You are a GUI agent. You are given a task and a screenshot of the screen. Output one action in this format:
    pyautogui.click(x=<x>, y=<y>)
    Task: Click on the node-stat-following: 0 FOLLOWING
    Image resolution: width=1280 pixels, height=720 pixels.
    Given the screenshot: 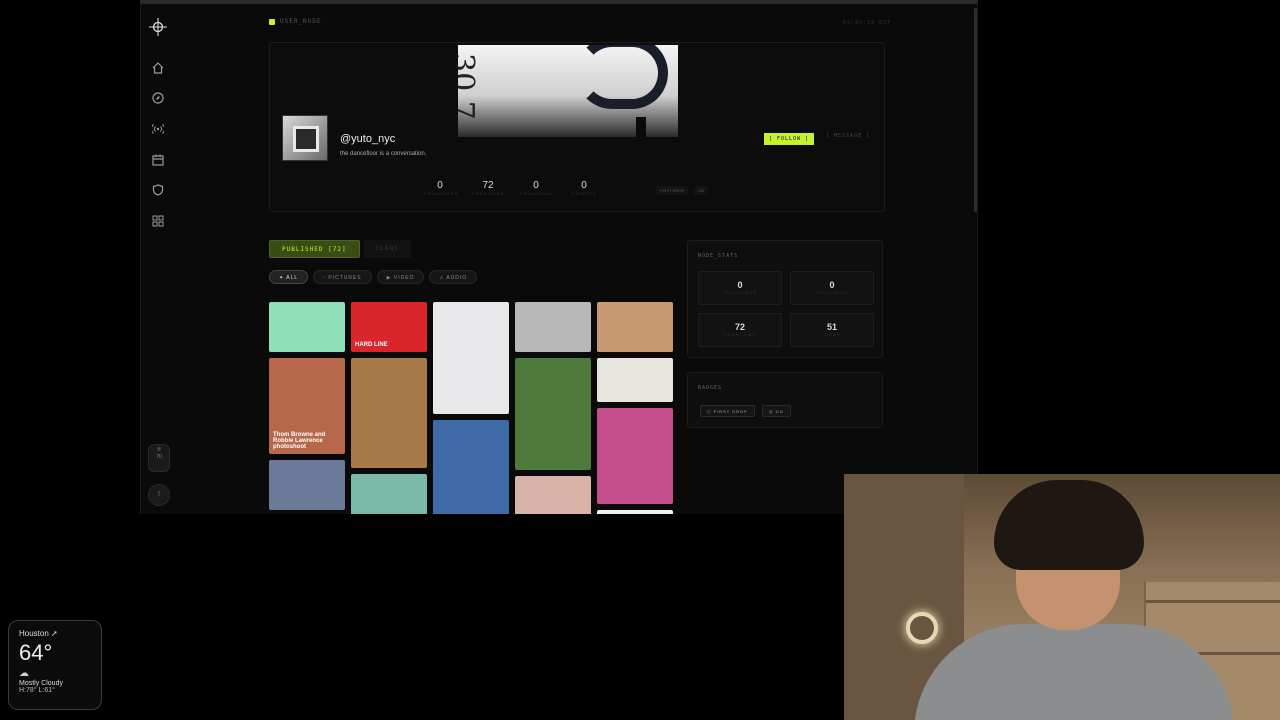 What is the action you would take?
    pyautogui.click(x=832, y=288)
    